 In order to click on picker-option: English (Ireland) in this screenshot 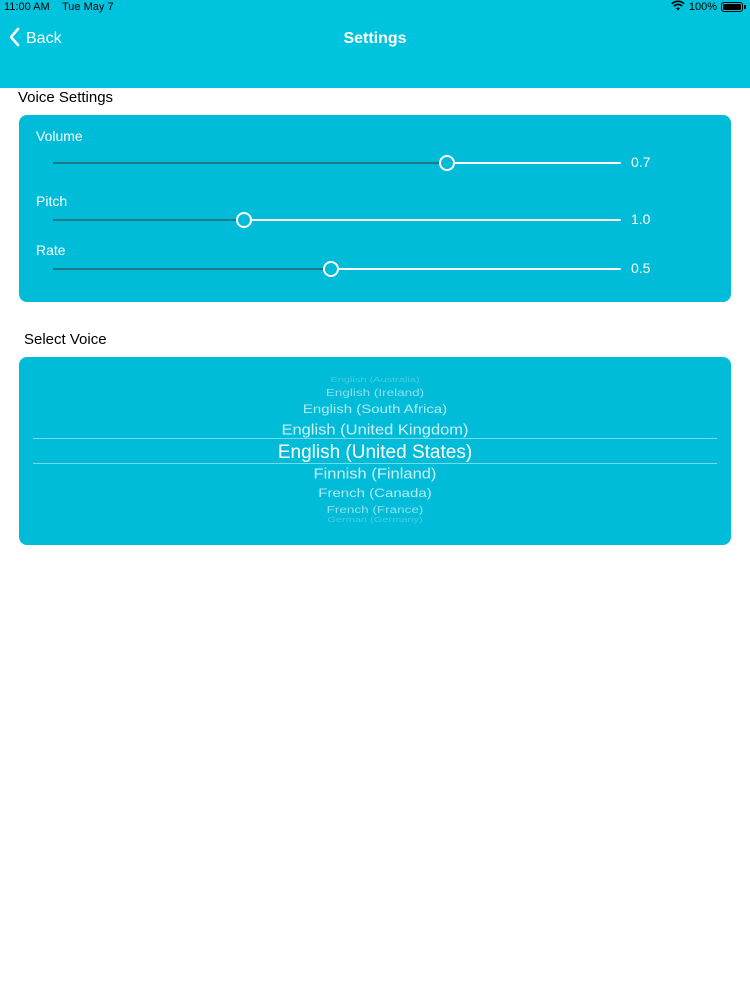, I will do `click(375, 392)`.